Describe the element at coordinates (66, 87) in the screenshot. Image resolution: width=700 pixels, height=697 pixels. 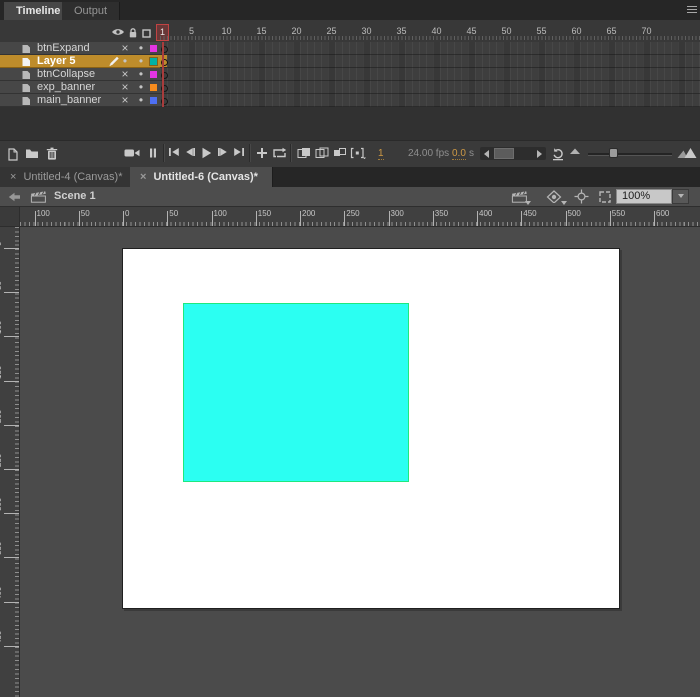
I see `layer-name: exp_banner` at that location.